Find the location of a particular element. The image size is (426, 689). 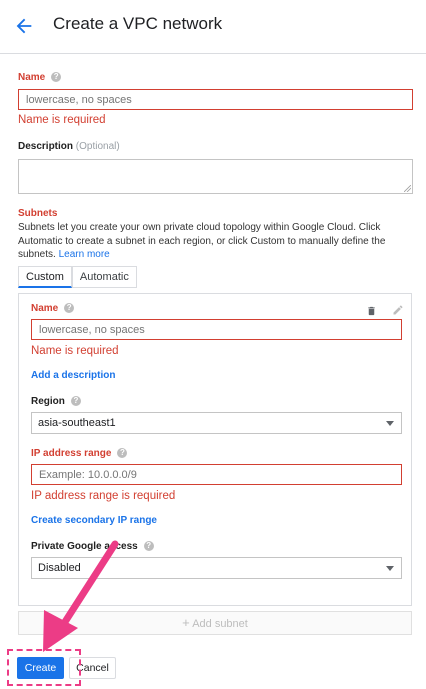

page-header: Create a VPC network is located at coordinates (213, 27).